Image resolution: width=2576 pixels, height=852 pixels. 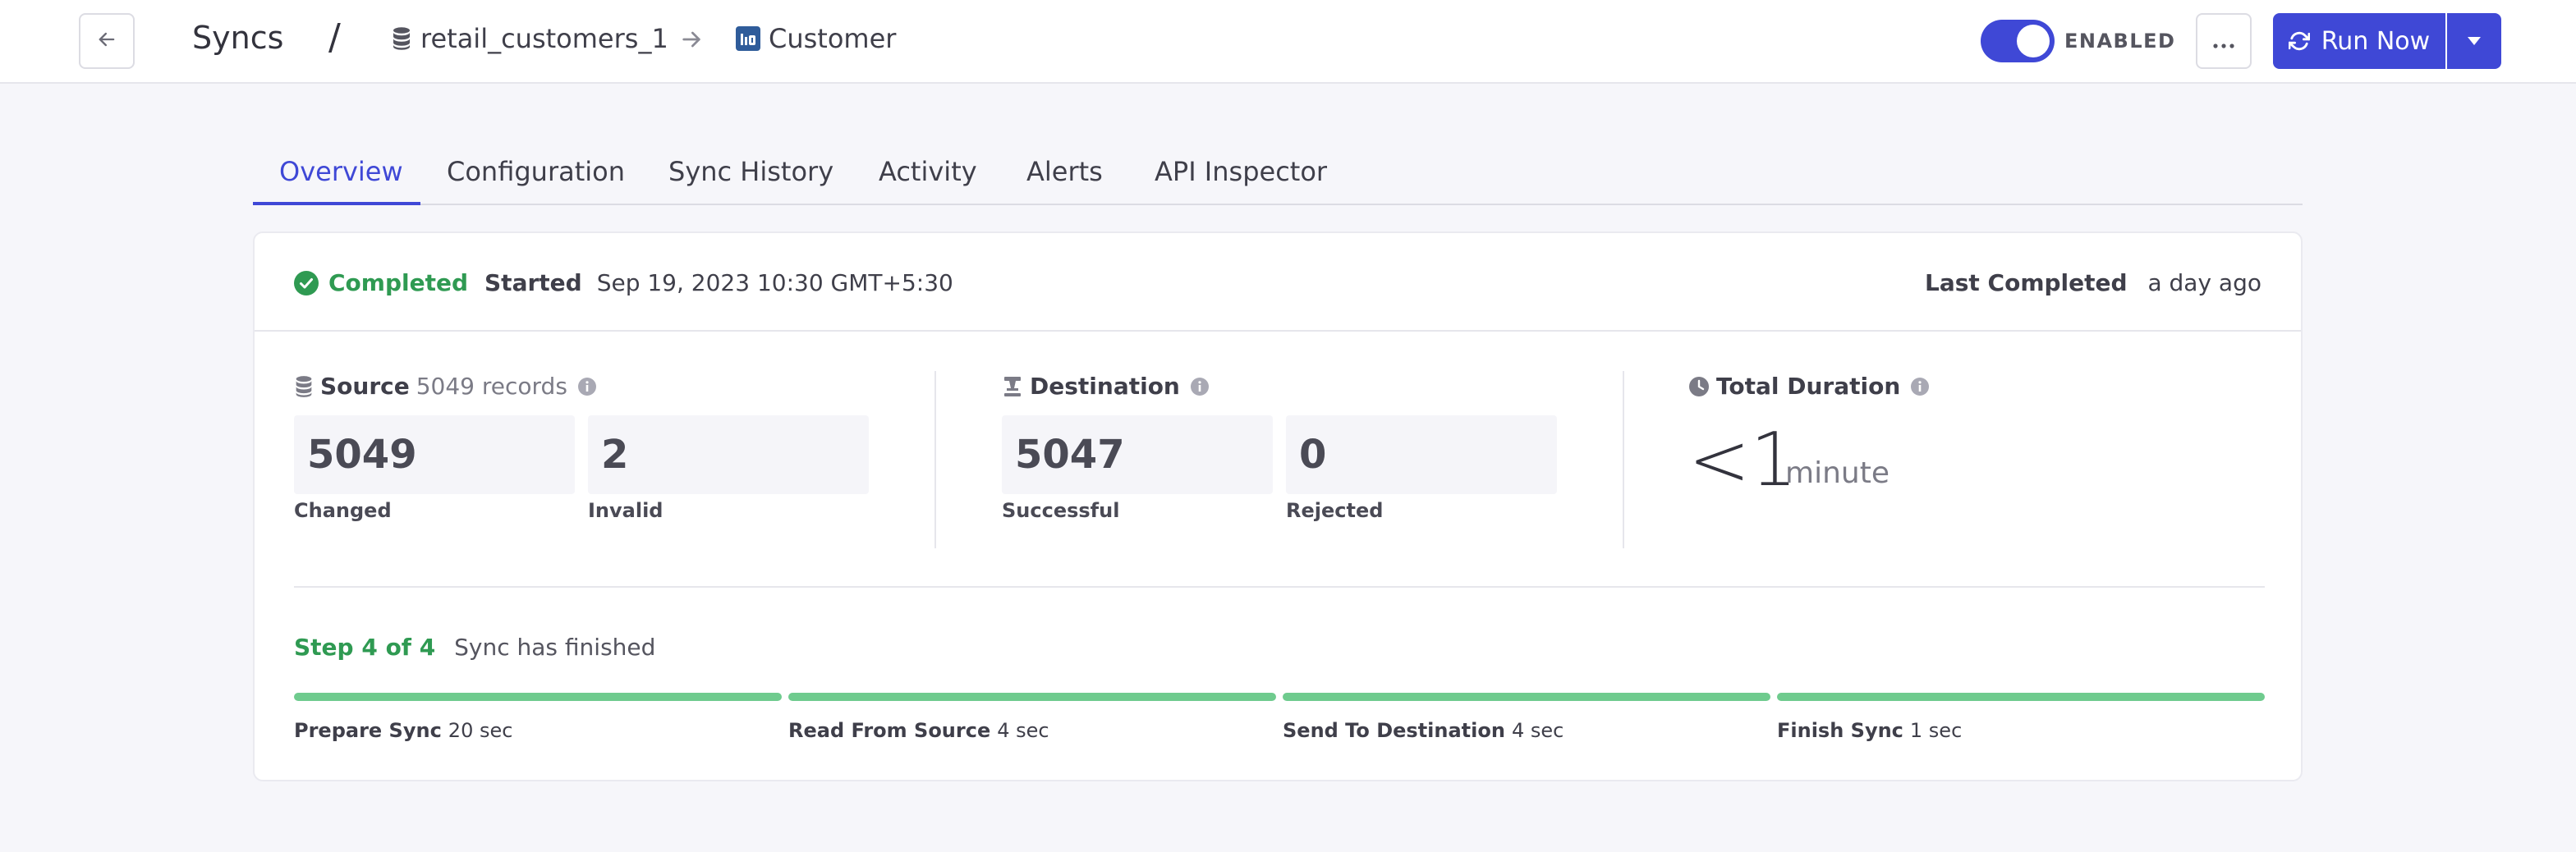 I want to click on source-invalid-label: Invalid, so click(x=626, y=510).